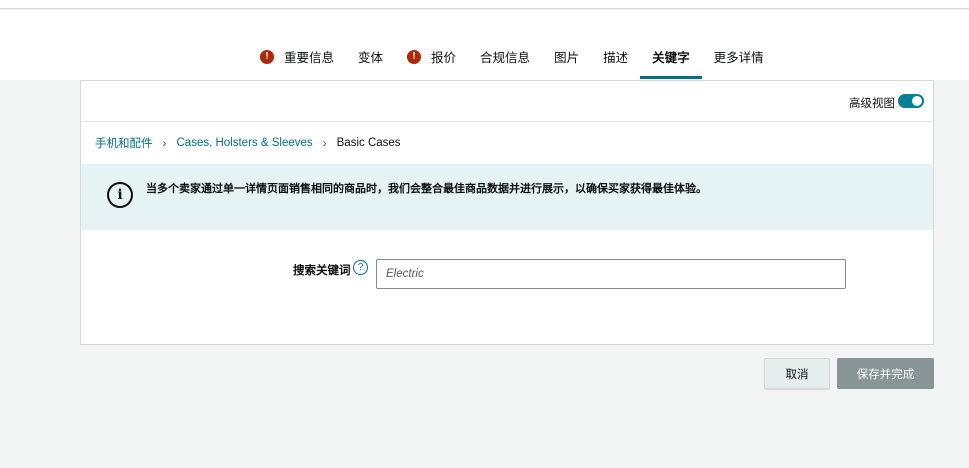 The height and width of the screenshot is (468, 969). I want to click on advanced-view-toggle, so click(911, 101).